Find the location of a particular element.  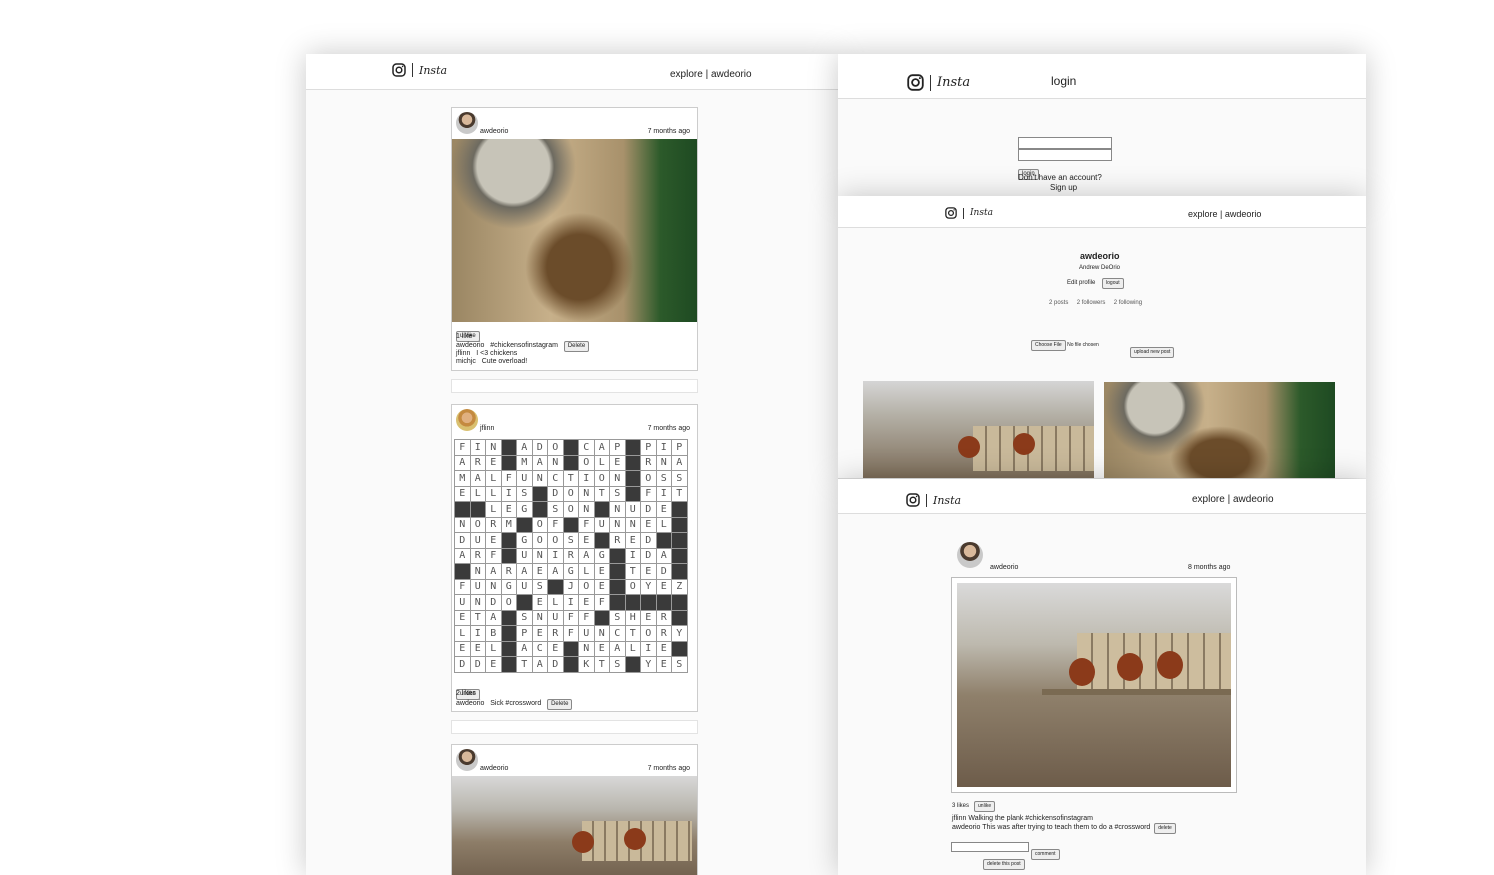

post-detail-nav: explore | awdeorio is located at coordinates (1233, 499).